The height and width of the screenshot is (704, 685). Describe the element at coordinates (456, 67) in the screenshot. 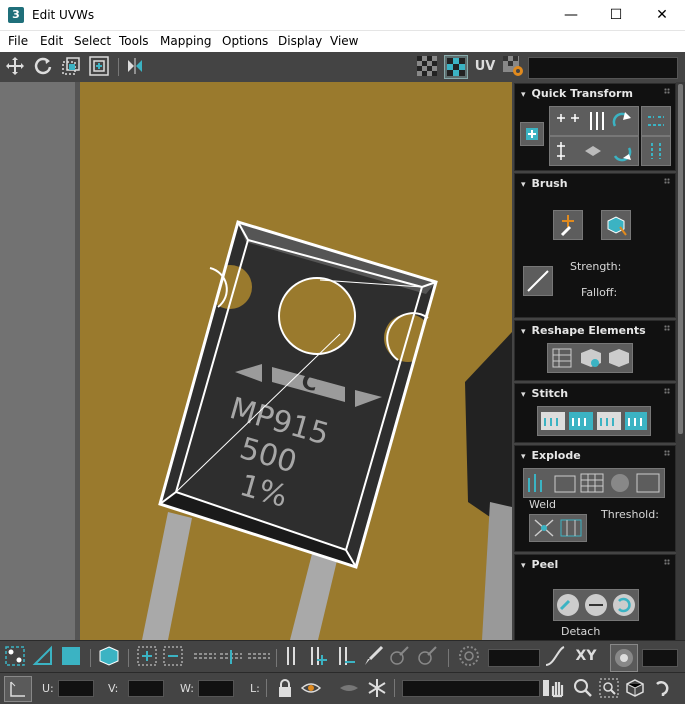

I see `texture-checker-icon` at that location.